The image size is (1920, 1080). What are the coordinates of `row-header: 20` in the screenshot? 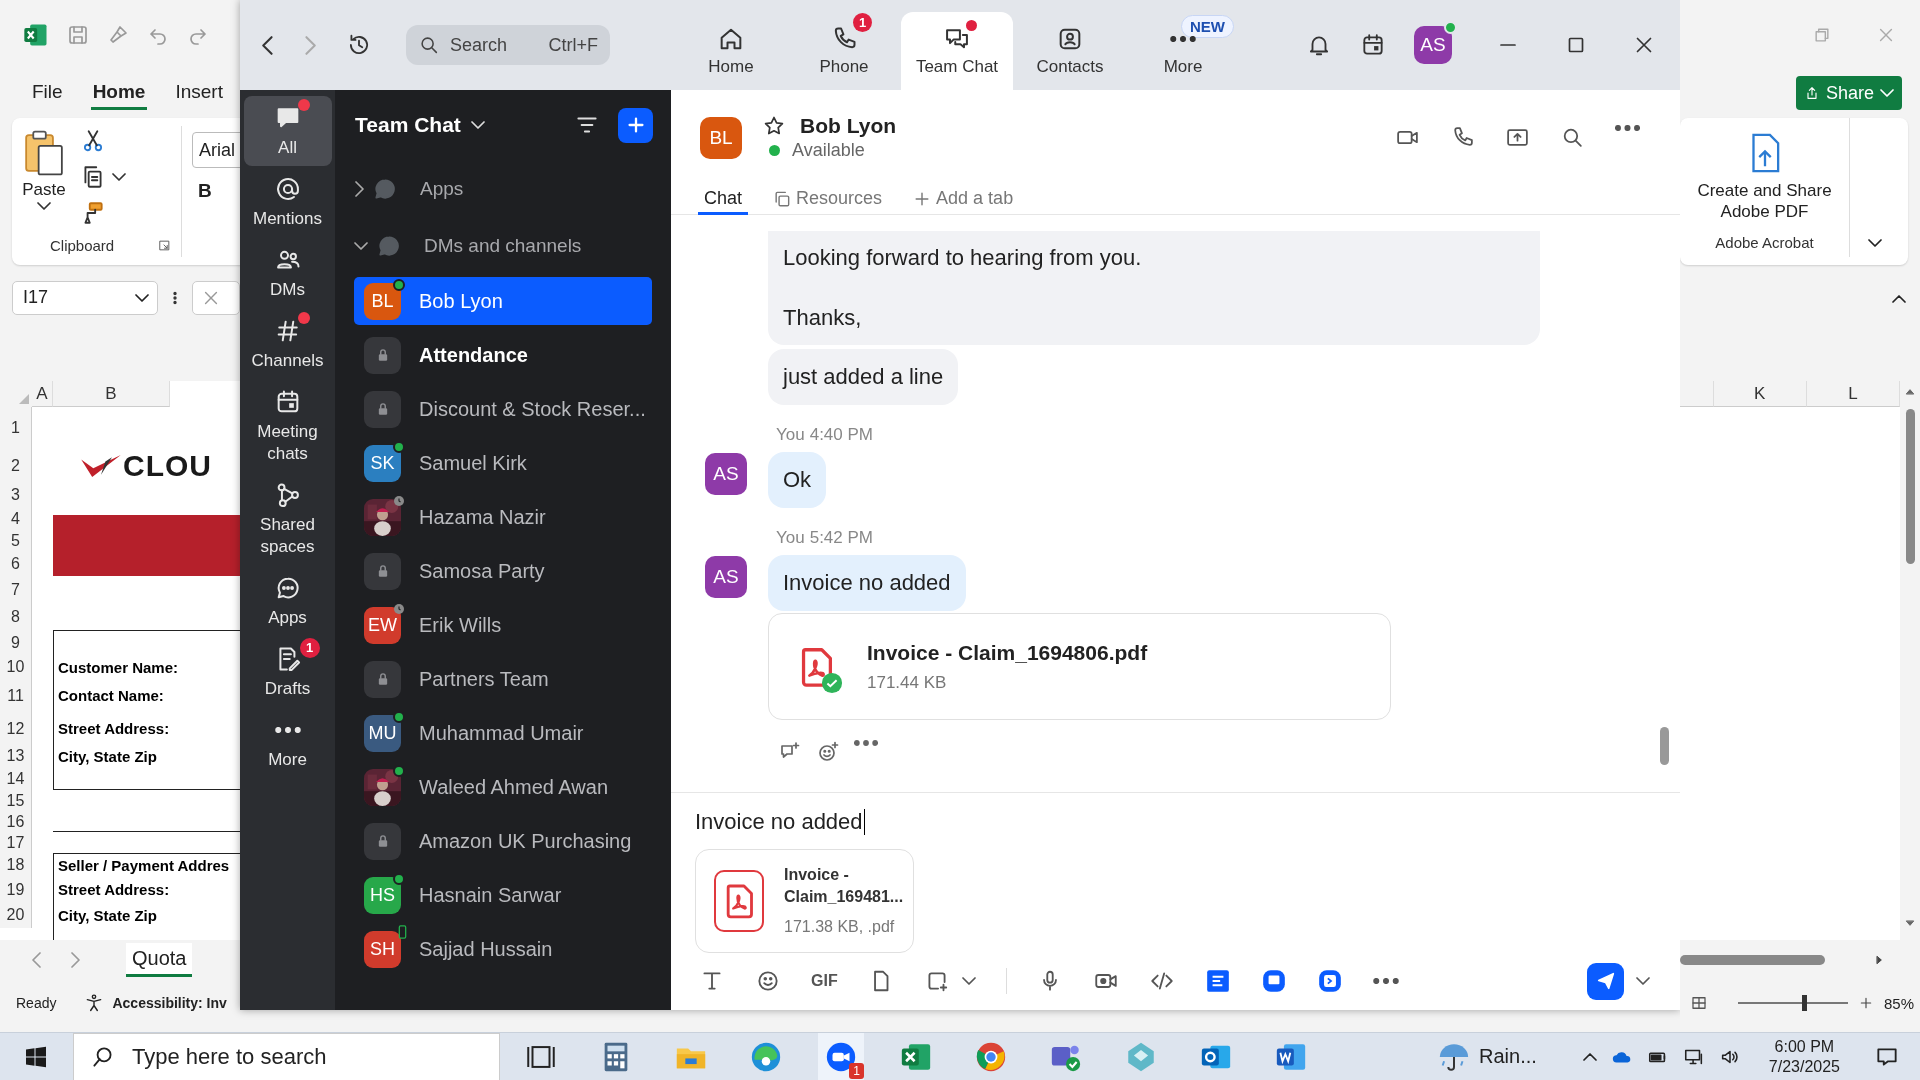 It's located at (16, 915).